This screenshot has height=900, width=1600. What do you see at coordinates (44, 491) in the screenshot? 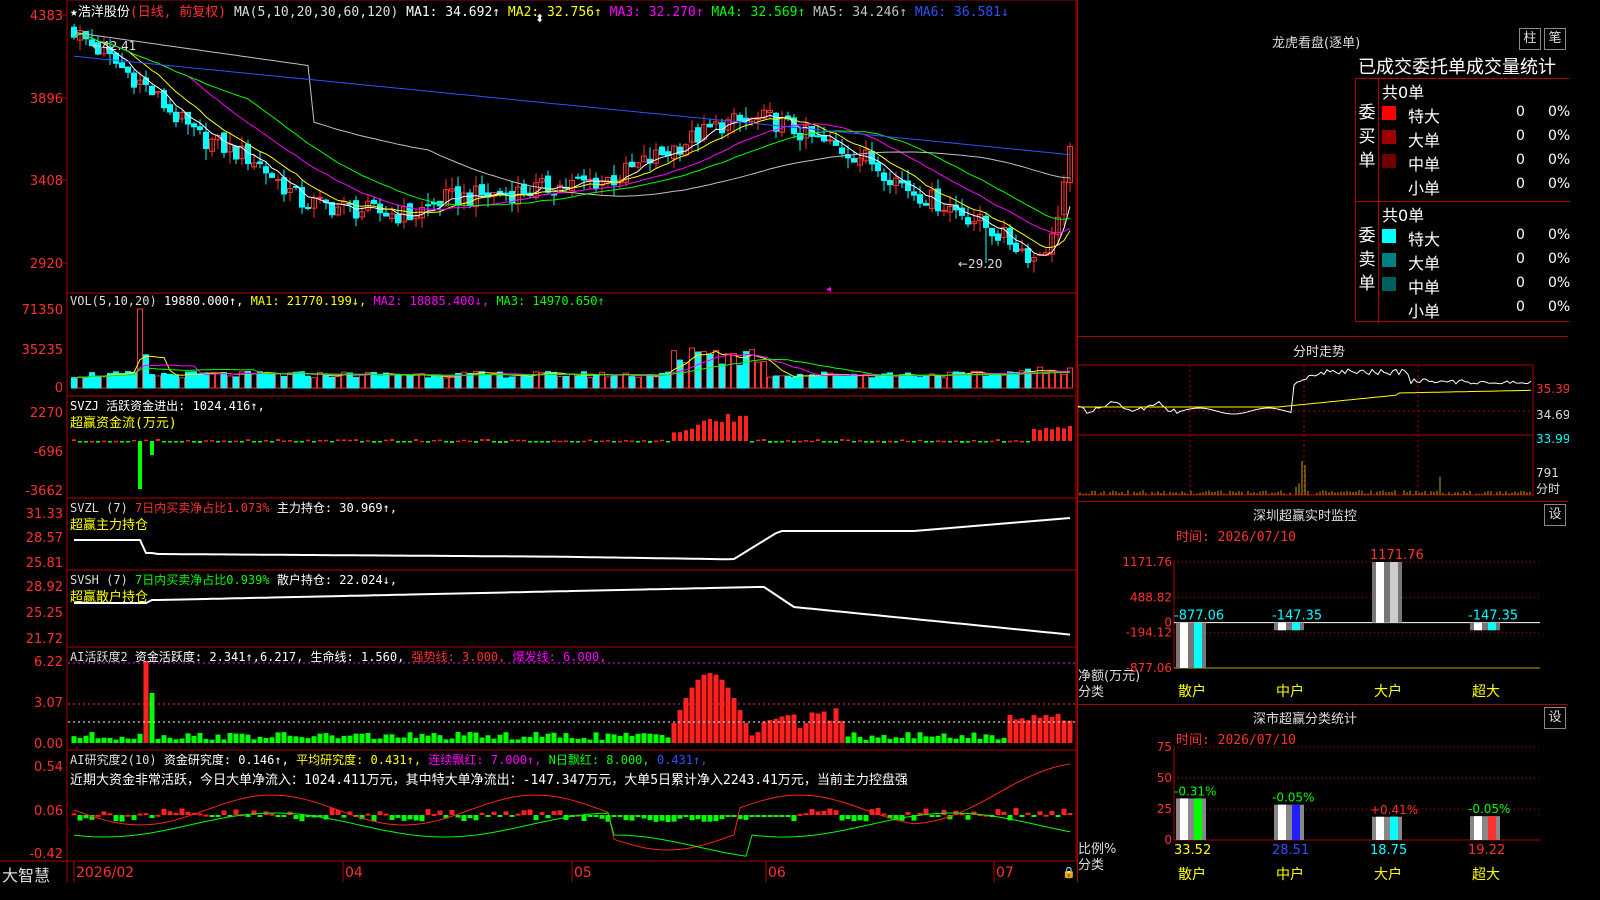
I see `svg-text: -3662` at bounding box center [44, 491].